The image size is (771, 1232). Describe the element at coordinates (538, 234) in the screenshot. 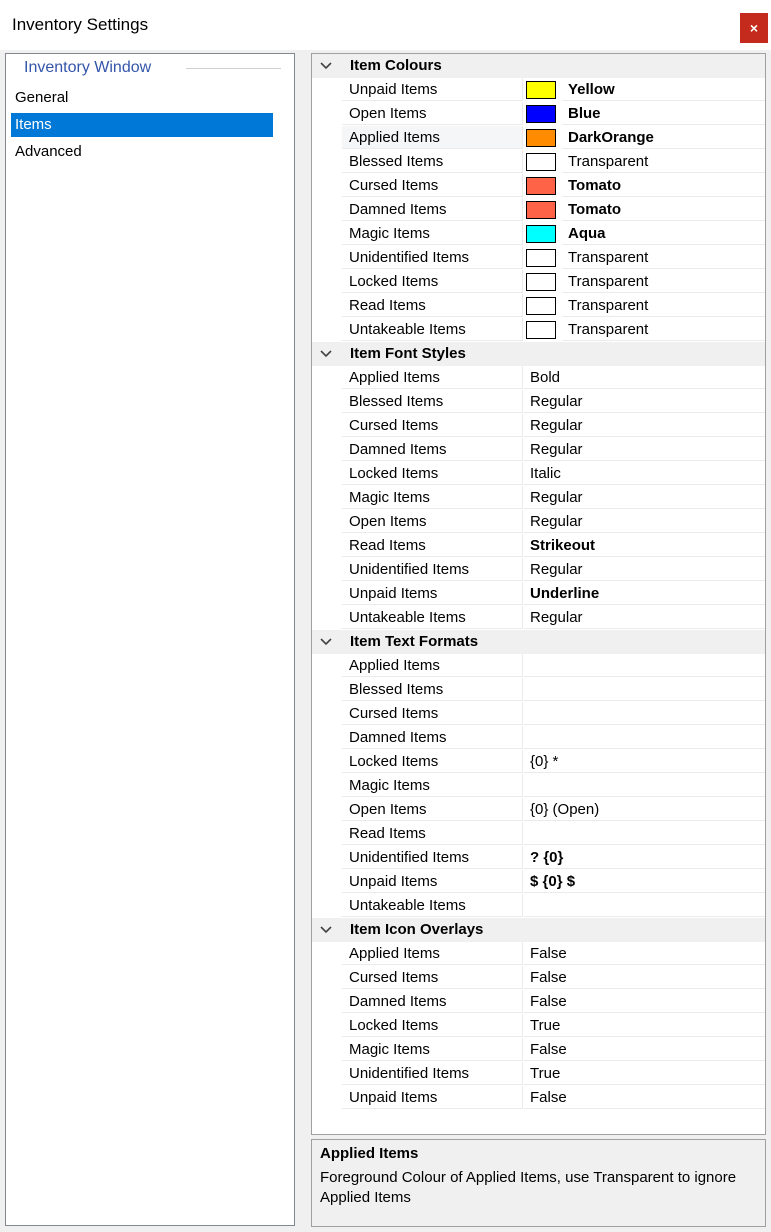

I see `property-row: Magic Items Aqua` at that location.